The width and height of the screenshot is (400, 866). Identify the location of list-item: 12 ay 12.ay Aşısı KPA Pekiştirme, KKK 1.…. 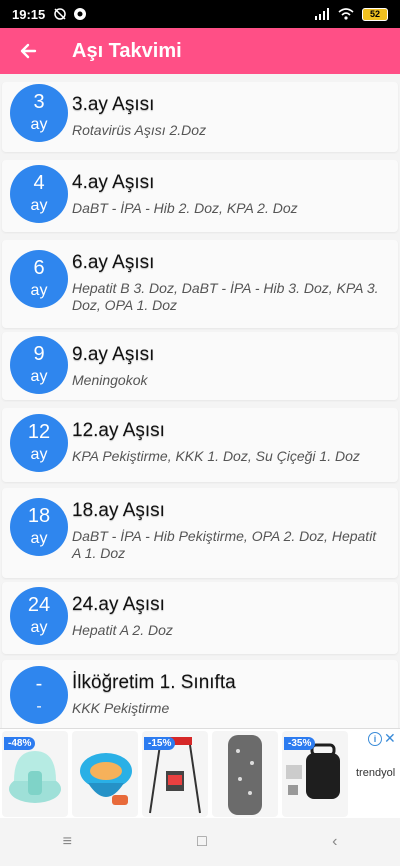
(200, 445).